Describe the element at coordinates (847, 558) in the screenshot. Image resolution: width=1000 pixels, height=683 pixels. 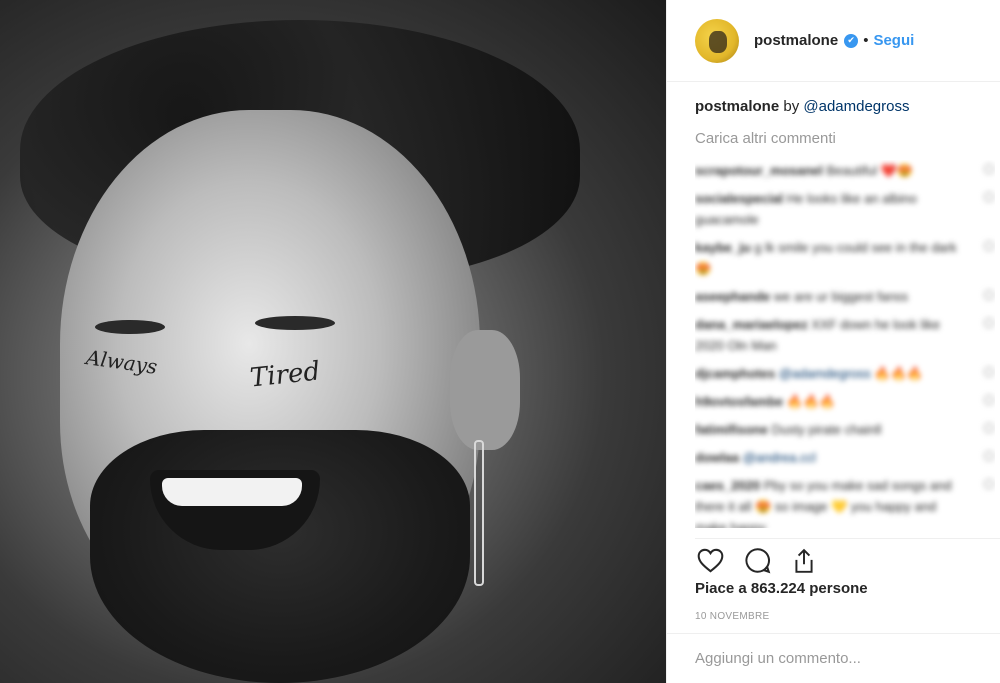
I see `post-actions-bar` at that location.